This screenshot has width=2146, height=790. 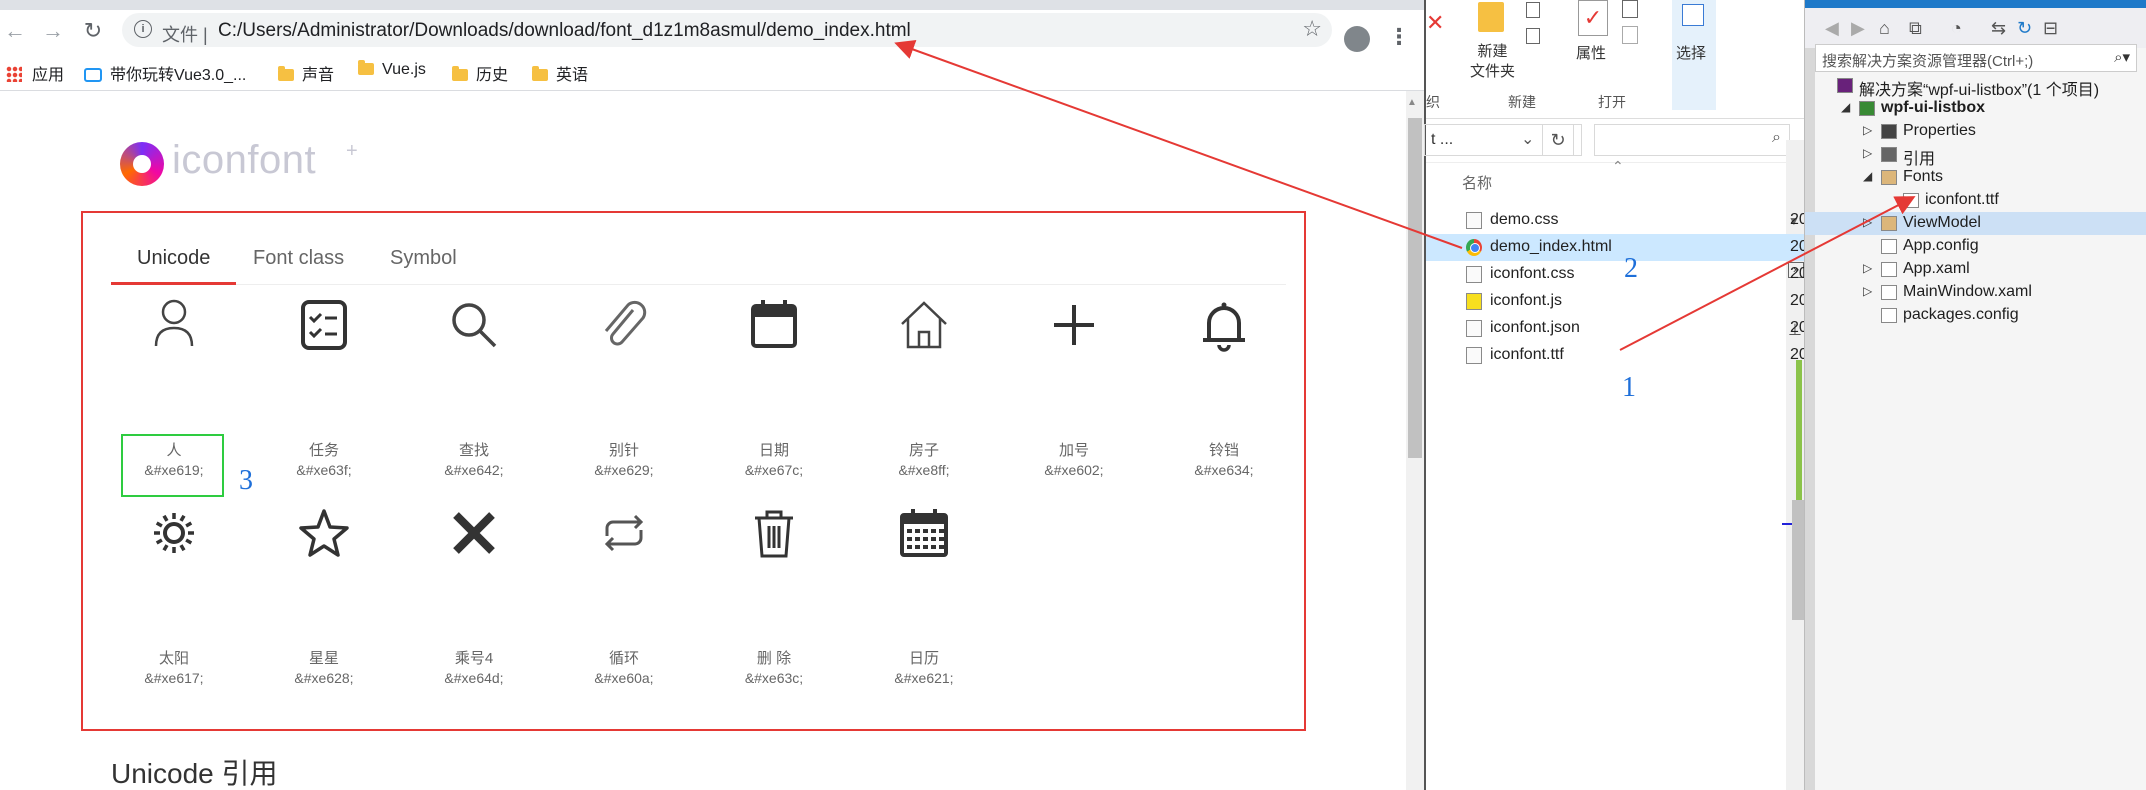 What do you see at coordinates (1073, 450) in the screenshot?
I see `icon-name-label: 加号` at bounding box center [1073, 450].